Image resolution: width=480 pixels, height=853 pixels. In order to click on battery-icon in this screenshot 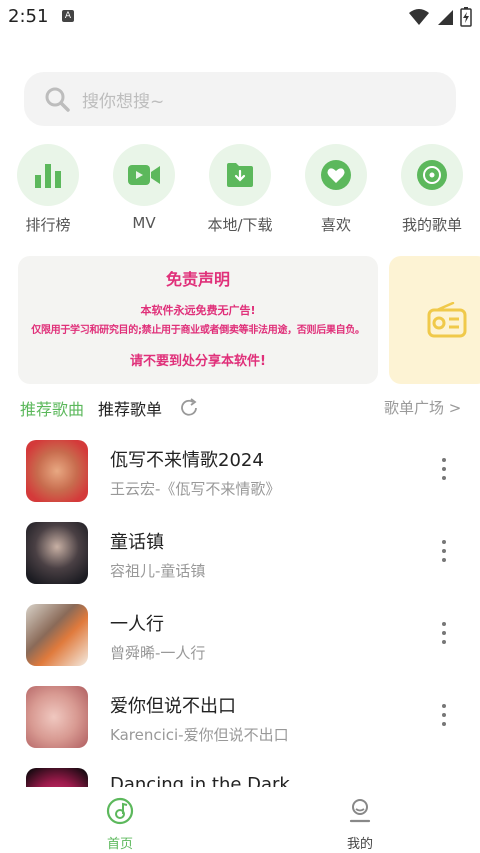, I will do `click(466, 17)`.